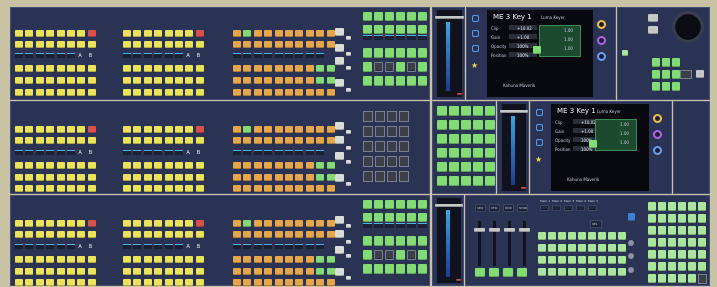 This screenshot has height=287, width=717. I want to click on row2-bus1-key, so click(309, 129).